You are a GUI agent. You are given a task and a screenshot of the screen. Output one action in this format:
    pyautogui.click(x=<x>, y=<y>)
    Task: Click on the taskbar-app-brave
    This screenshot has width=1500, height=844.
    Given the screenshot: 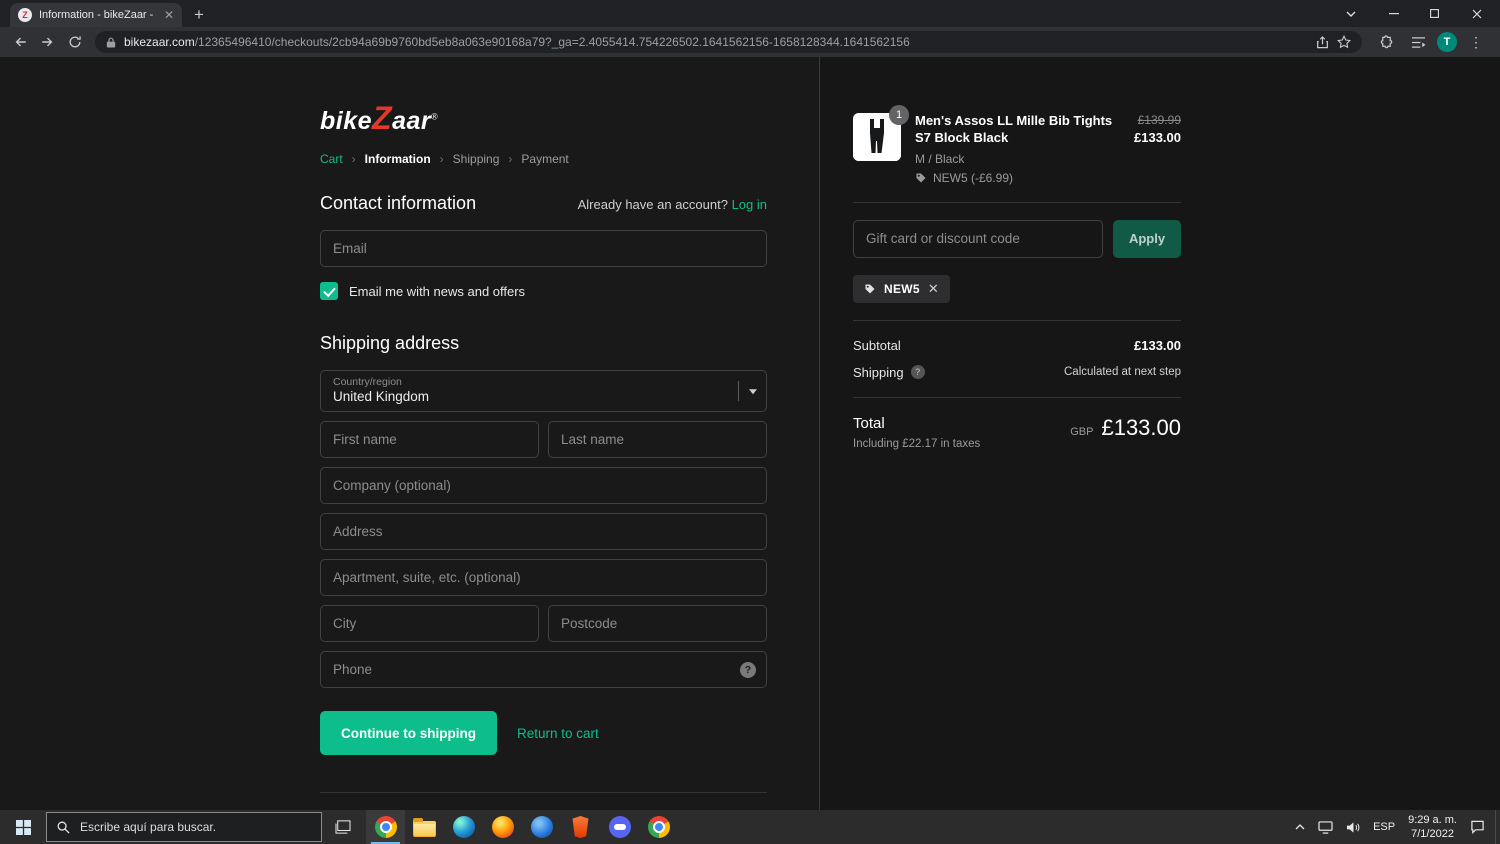 What is the action you would take?
    pyautogui.click(x=580, y=827)
    